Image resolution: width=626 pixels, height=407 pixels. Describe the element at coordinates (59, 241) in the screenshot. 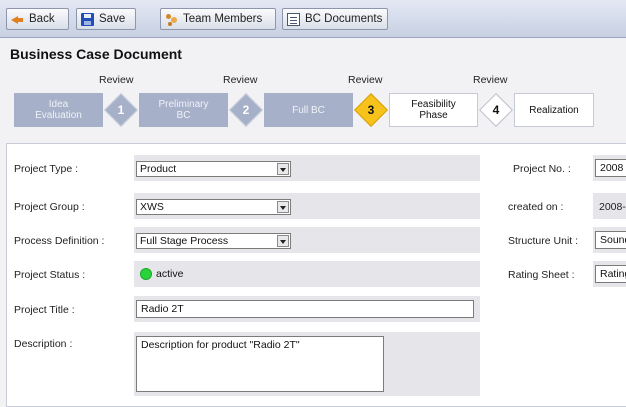

I see `process-definition-label: Process Definition :` at that location.